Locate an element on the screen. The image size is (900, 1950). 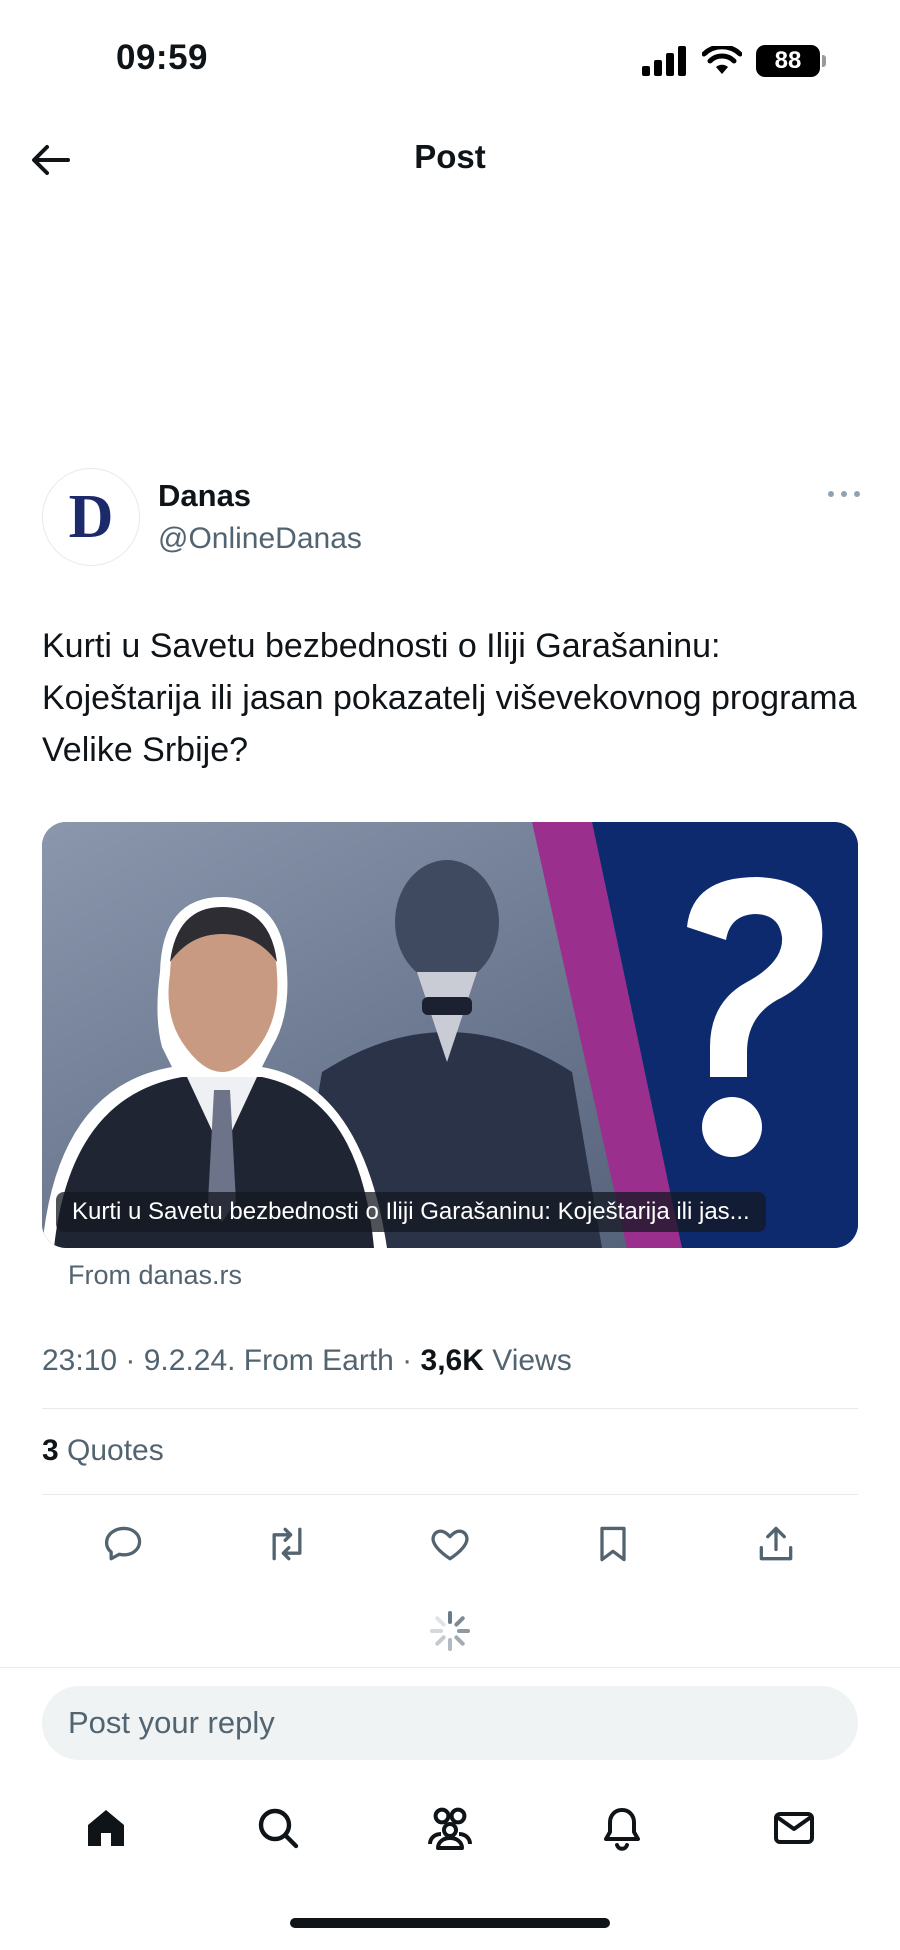
repost-button is located at coordinates (287, 1544).